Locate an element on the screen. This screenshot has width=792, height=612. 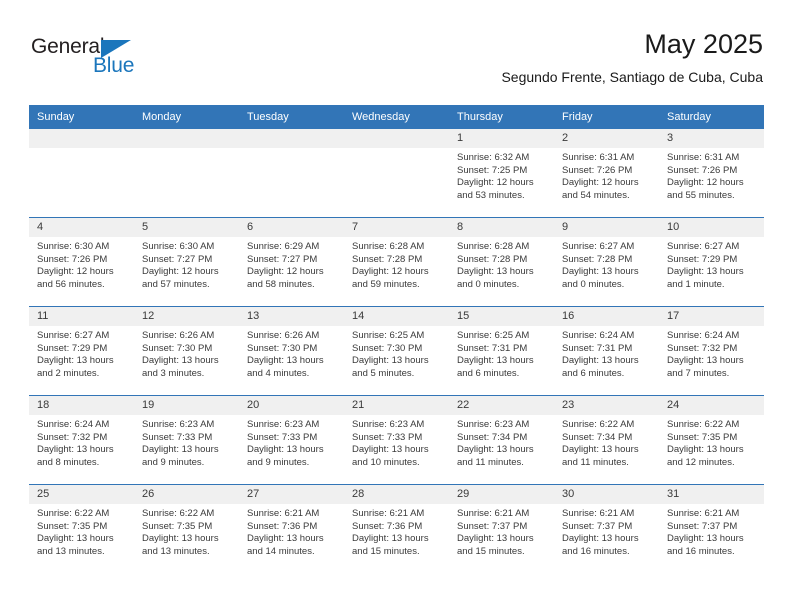
sunrise-text: Sunrise: 6:25 AM is located at coordinates (493, 335).